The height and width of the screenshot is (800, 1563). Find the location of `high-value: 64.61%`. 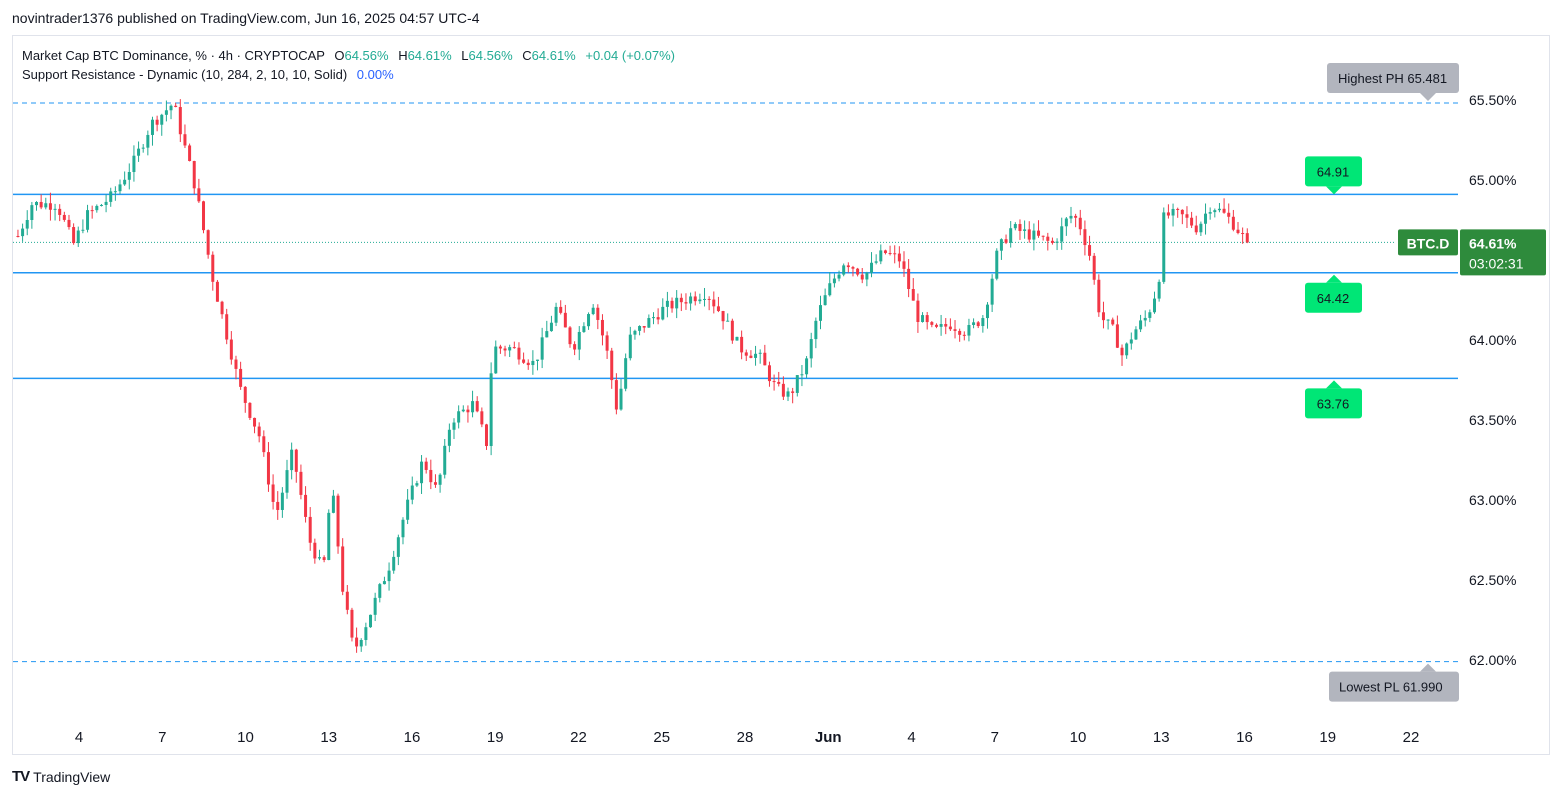

high-value: 64.61% is located at coordinates (429, 55).